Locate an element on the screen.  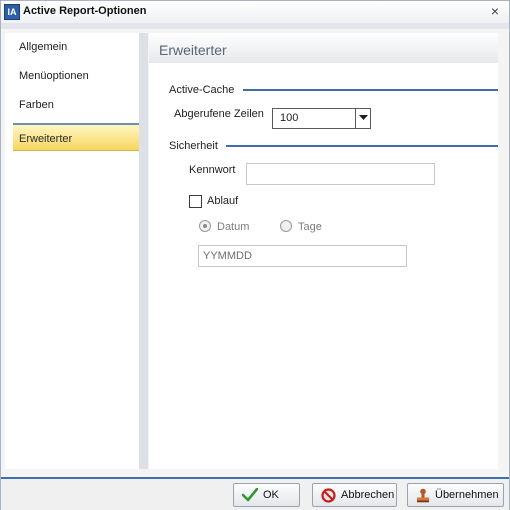
days-radio-label: Tage is located at coordinates (310, 227).